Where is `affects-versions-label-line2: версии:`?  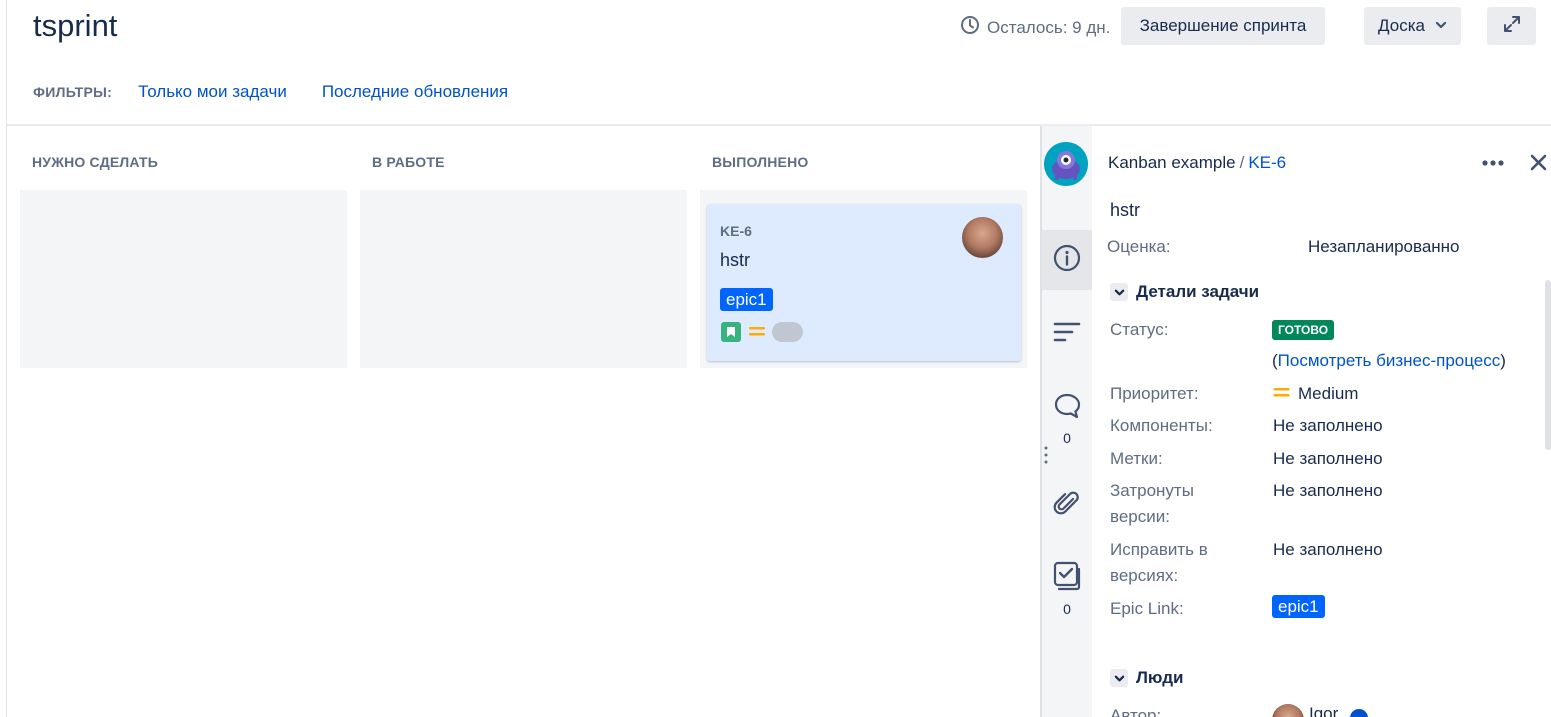
affects-versions-label-line2: версии: is located at coordinates (1140, 516).